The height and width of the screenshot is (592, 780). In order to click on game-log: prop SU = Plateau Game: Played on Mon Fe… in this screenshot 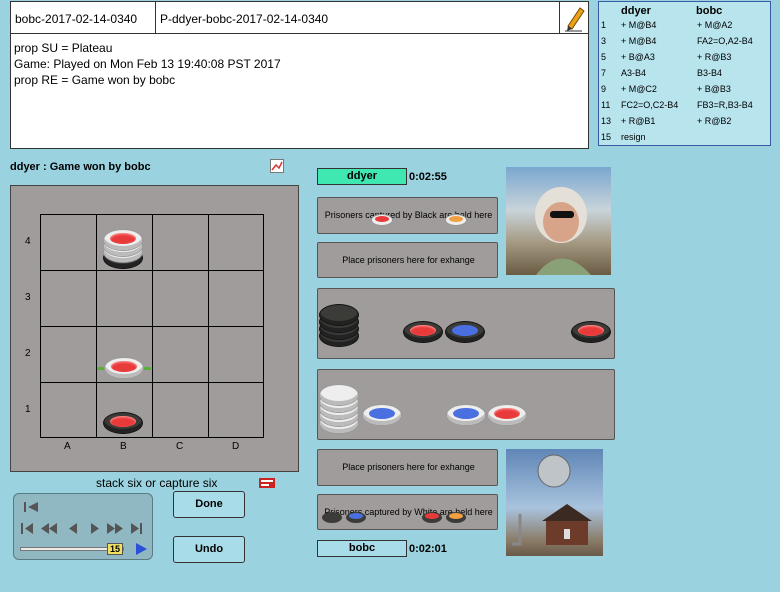, I will do `click(299, 91)`.